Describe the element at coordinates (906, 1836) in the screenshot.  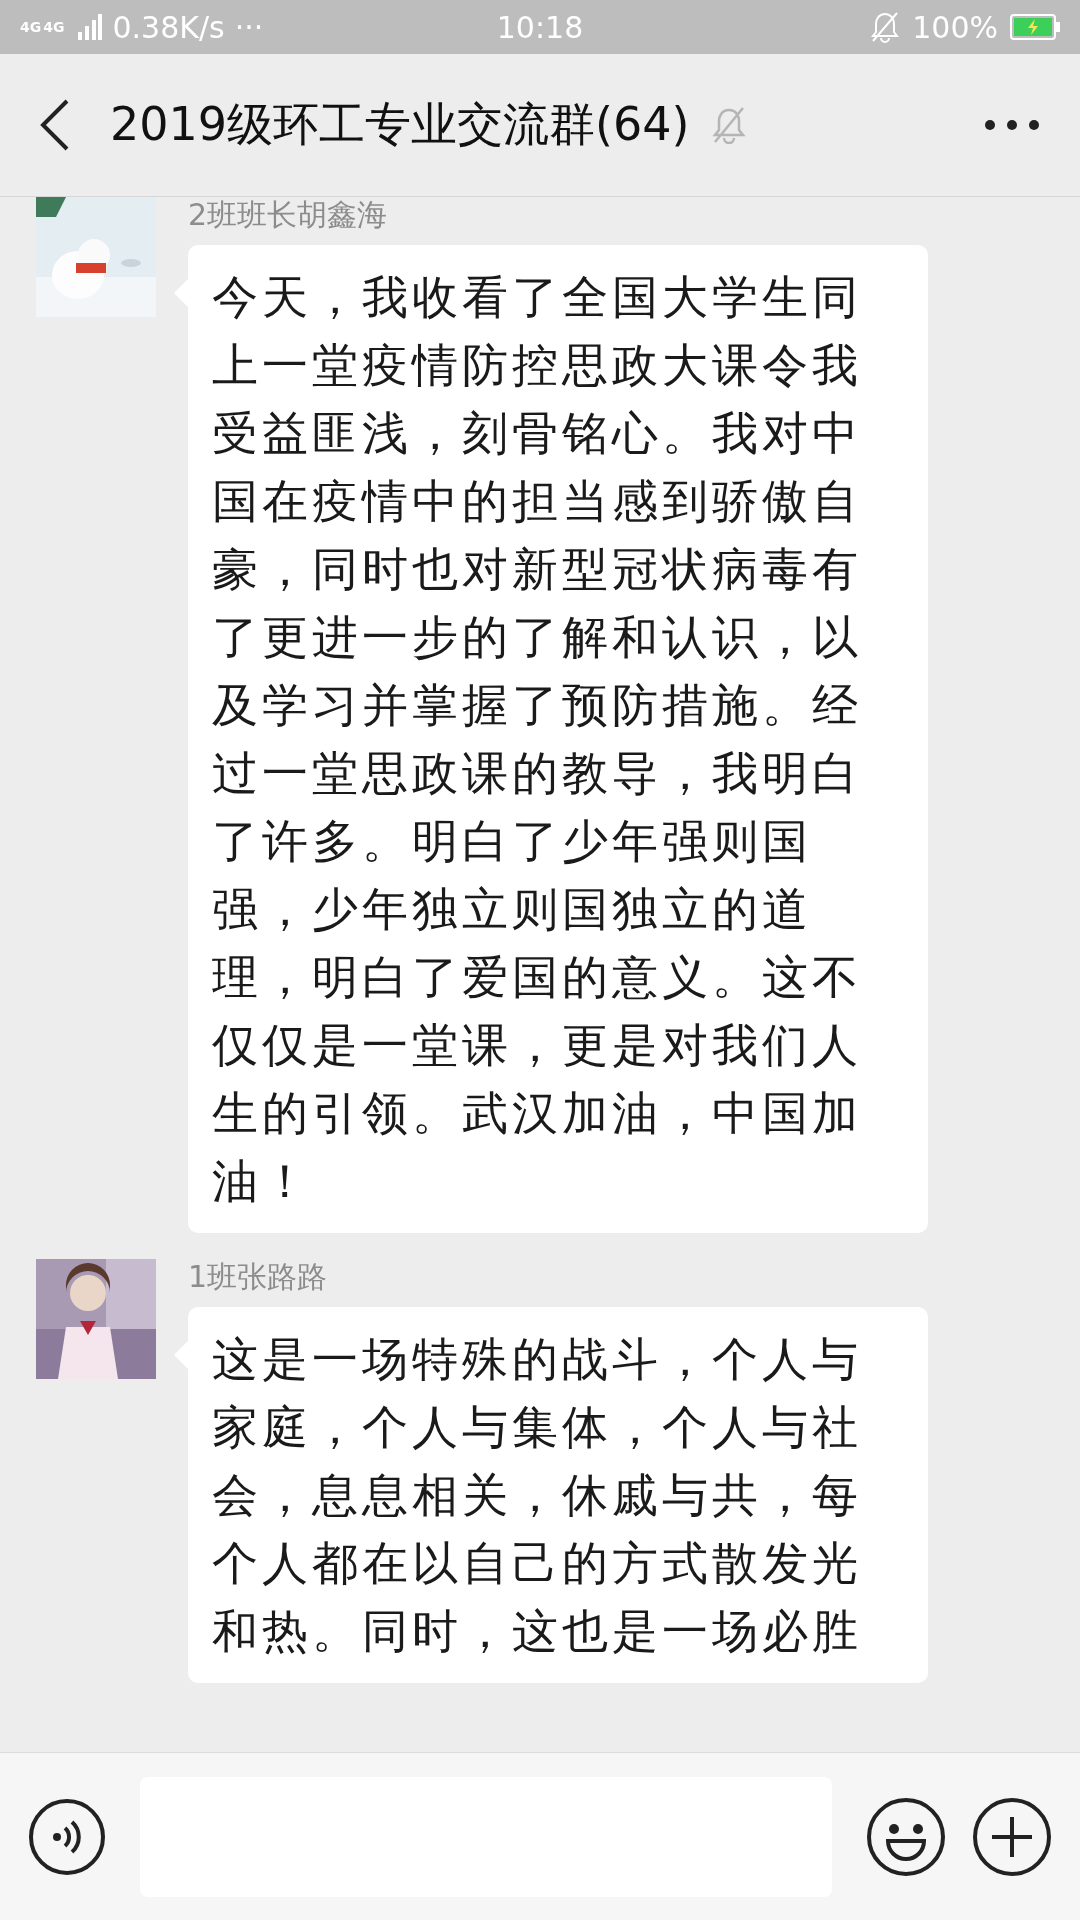
I see `emoji-icon` at that location.